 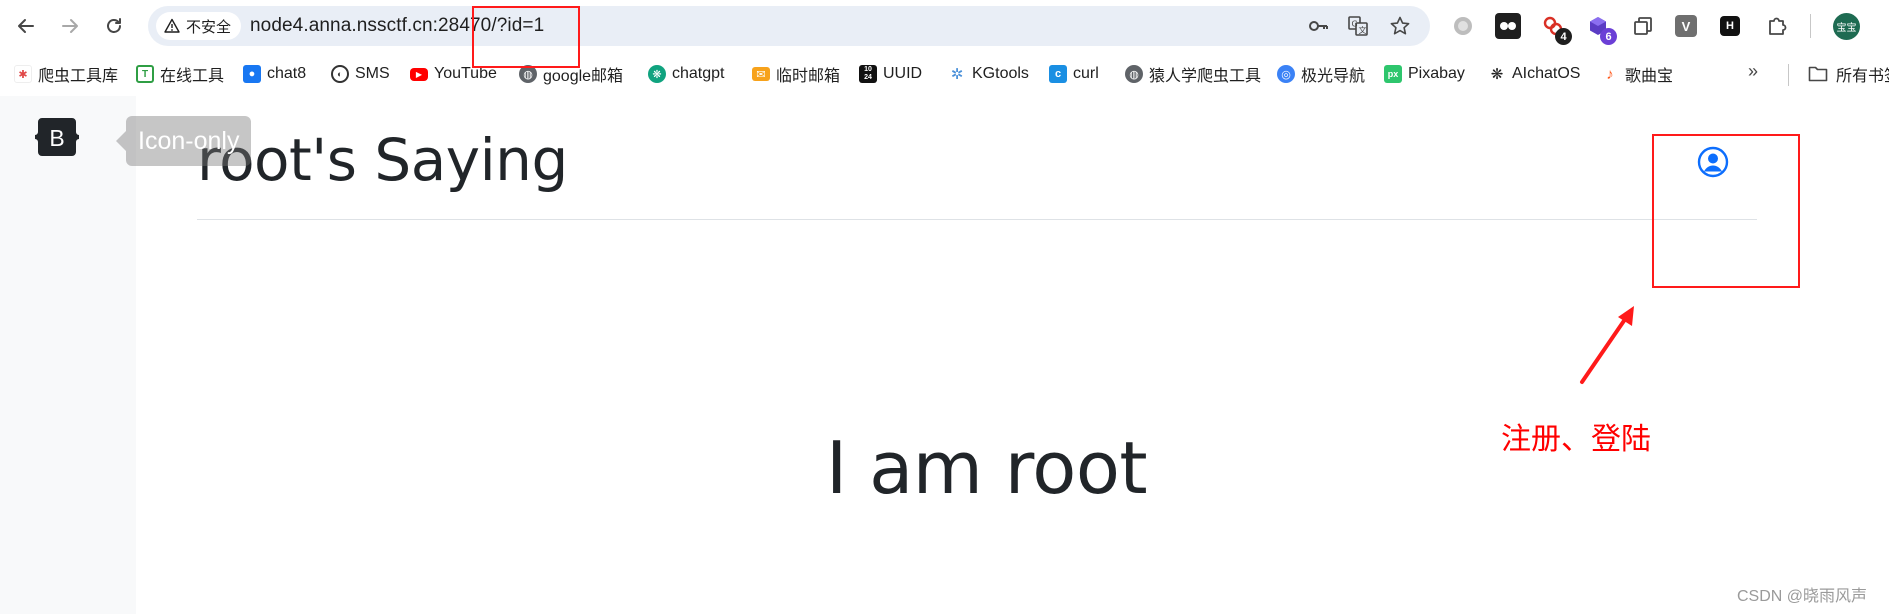 I want to click on puzzle-icon, so click(x=1778, y=26).